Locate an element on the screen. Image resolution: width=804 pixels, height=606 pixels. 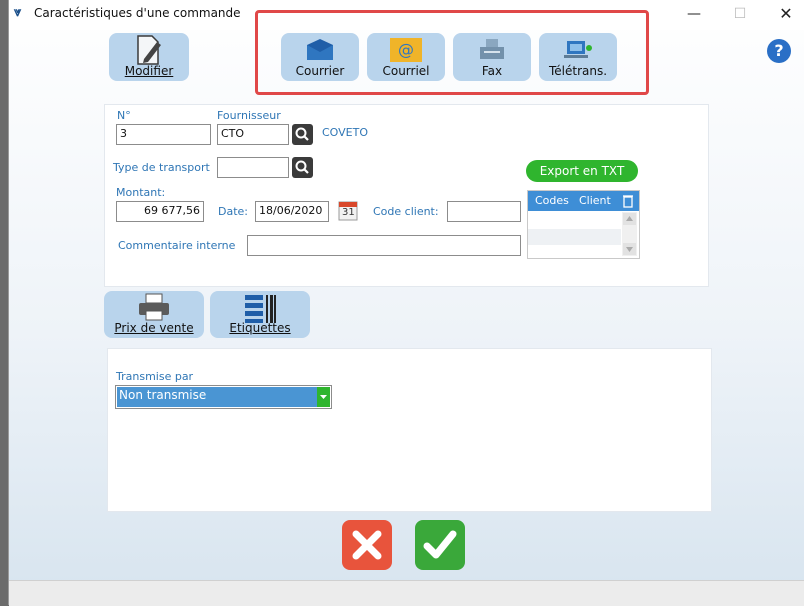
dropdown-arrow is located at coordinates (323, 397).